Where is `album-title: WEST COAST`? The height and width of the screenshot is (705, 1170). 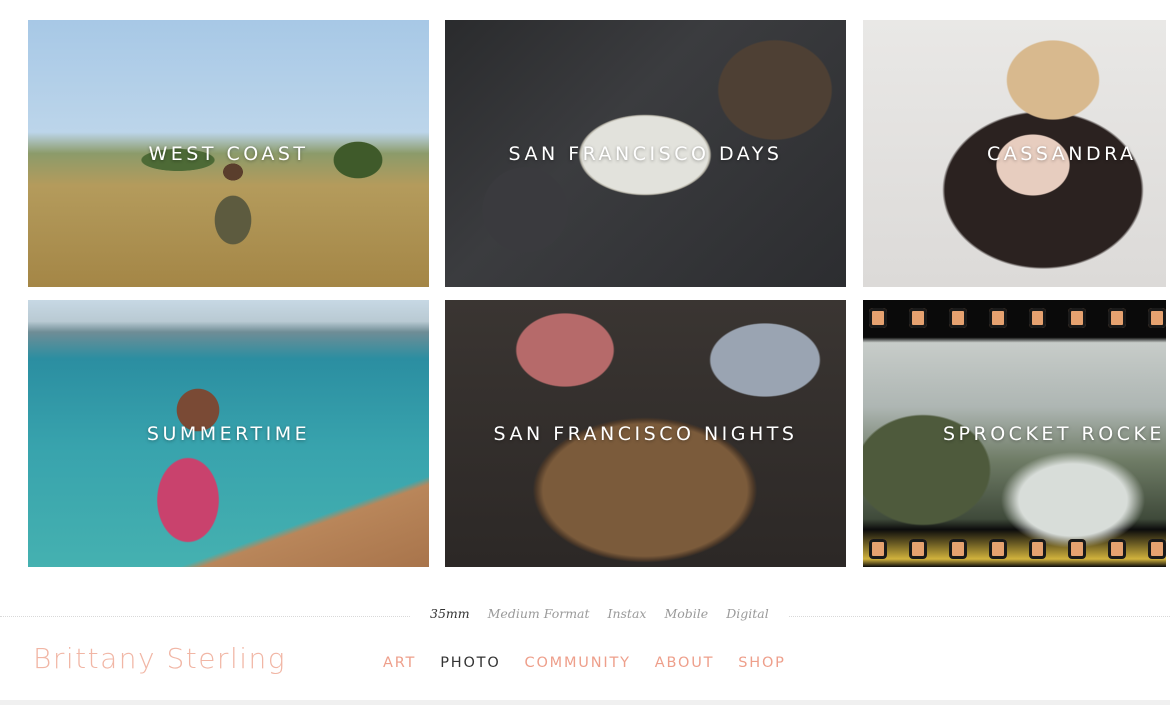 album-title: WEST COAST is located at coordinates (228, 153).